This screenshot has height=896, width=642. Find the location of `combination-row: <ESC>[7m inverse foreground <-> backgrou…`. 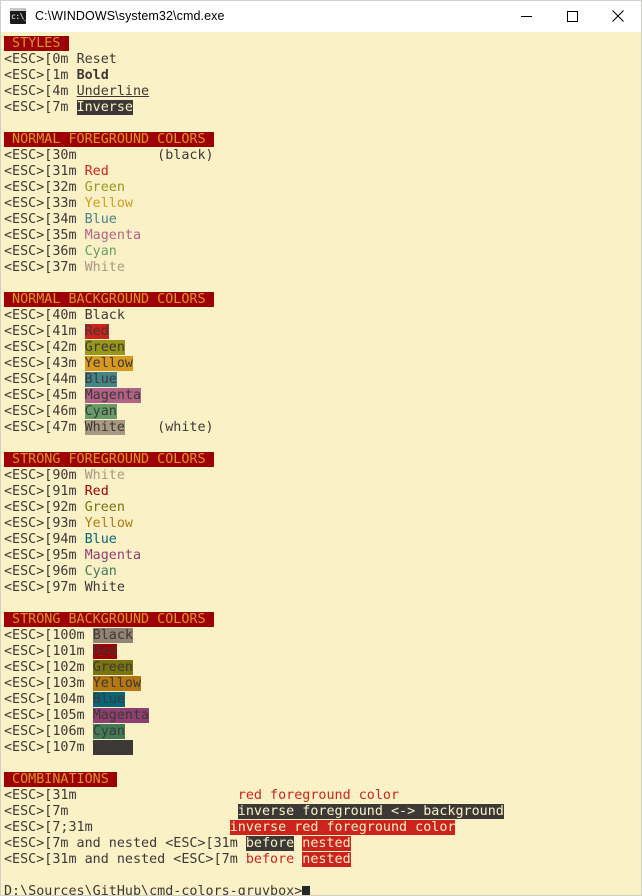

combination-row: <ESC>[7m inverse foreground <-> backgrou… is located at coordinates (322, 812).